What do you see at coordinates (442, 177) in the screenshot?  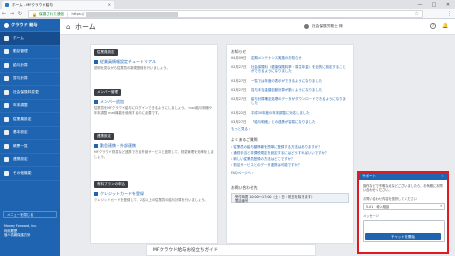 I see `chat-minimize-icon: ⌃` at bounding box center [442, 177].